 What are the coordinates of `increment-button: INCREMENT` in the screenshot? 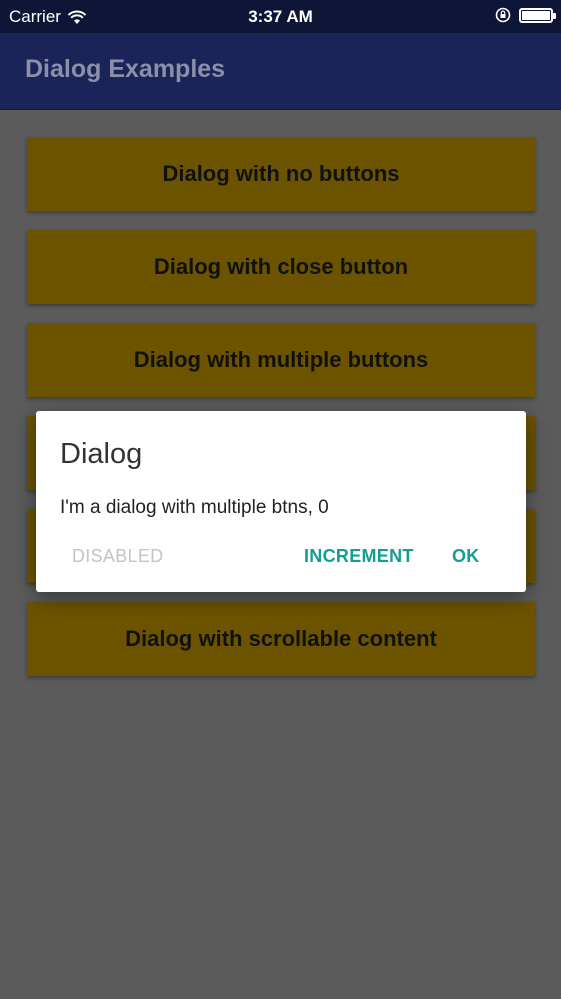 It's located at (359, 556).